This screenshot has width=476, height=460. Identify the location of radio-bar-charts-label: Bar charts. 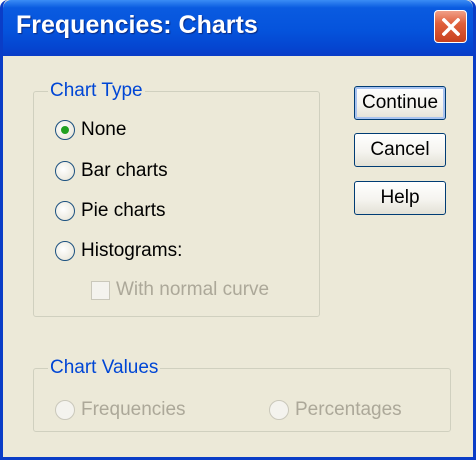
(124, 170).